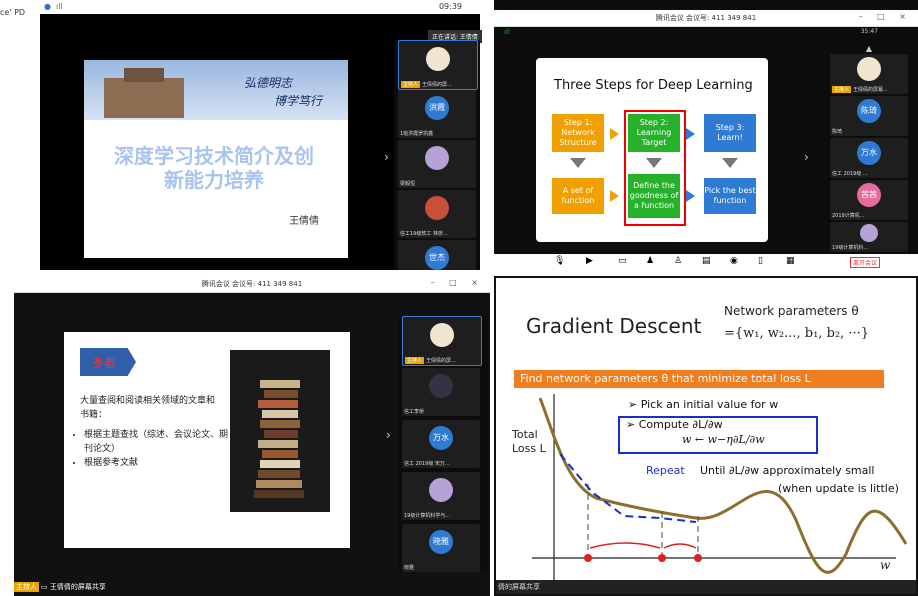 This screenshot has width=918, height=596. What do you see at coordinates (864, 262) in the screenshot?
I see `leave-button: 离开会议` at bounding box center [864, 262].